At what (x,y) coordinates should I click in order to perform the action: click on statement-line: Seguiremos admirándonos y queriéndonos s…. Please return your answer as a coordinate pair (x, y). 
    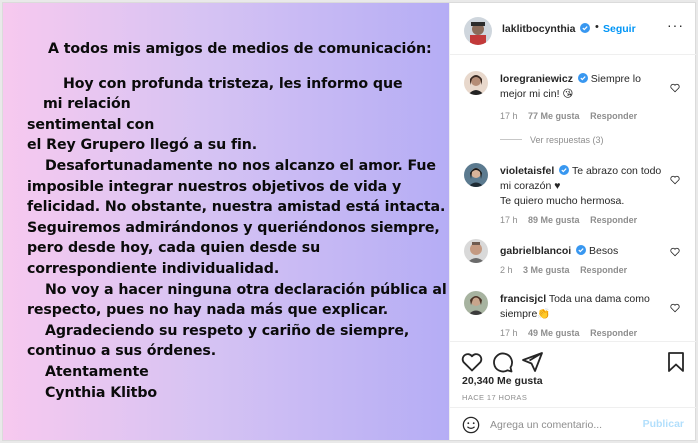
    Looking at the image, I should click on (233, 227).